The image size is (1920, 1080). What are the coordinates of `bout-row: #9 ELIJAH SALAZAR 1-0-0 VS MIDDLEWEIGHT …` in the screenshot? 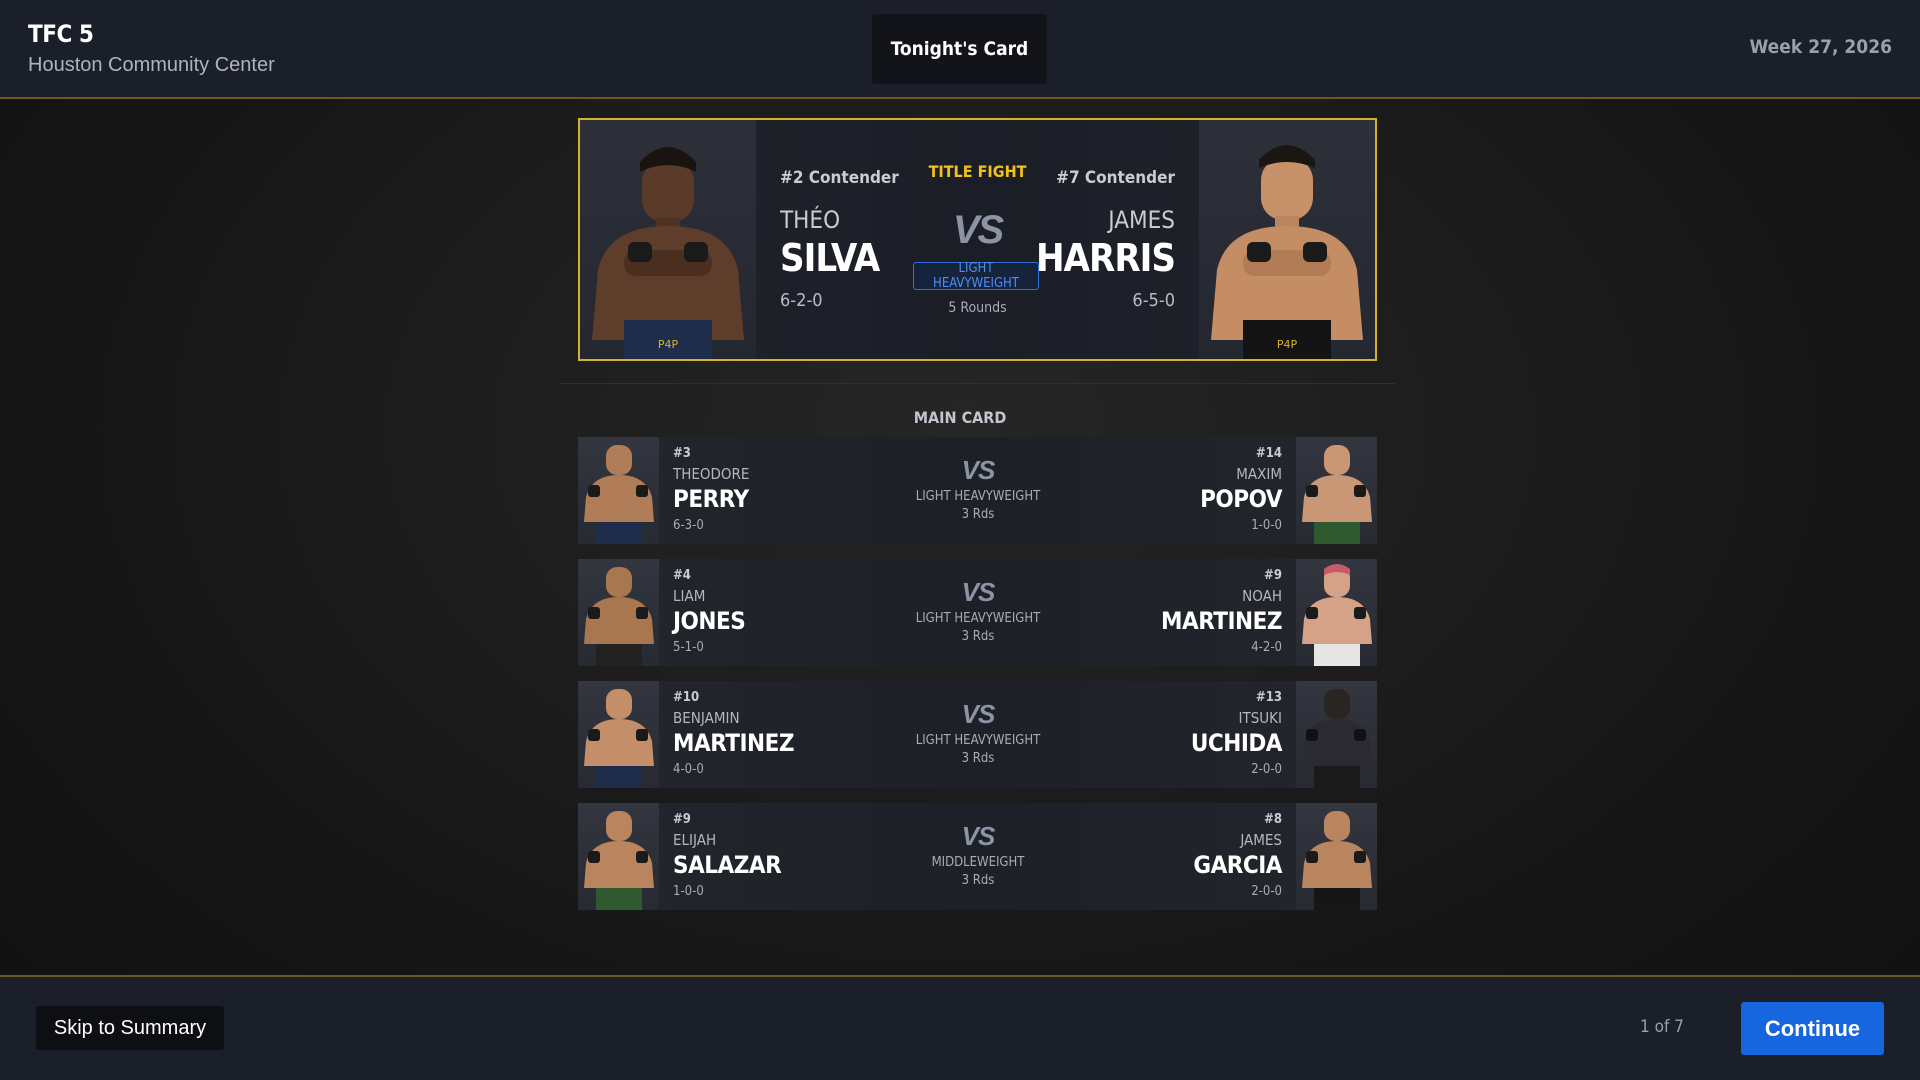 It's located at (977, 856).